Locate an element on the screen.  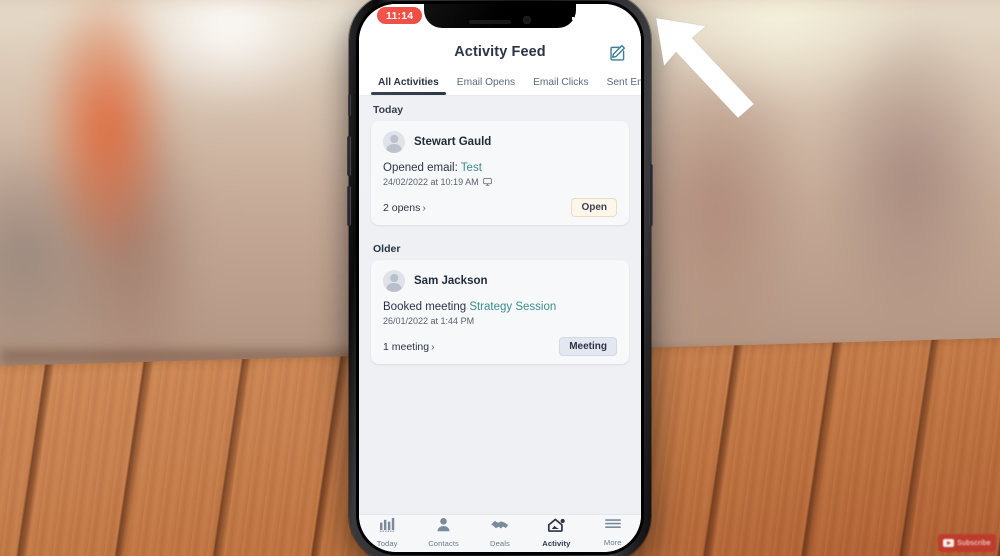
youtube-play-icon is located at coordinates (949, 543).